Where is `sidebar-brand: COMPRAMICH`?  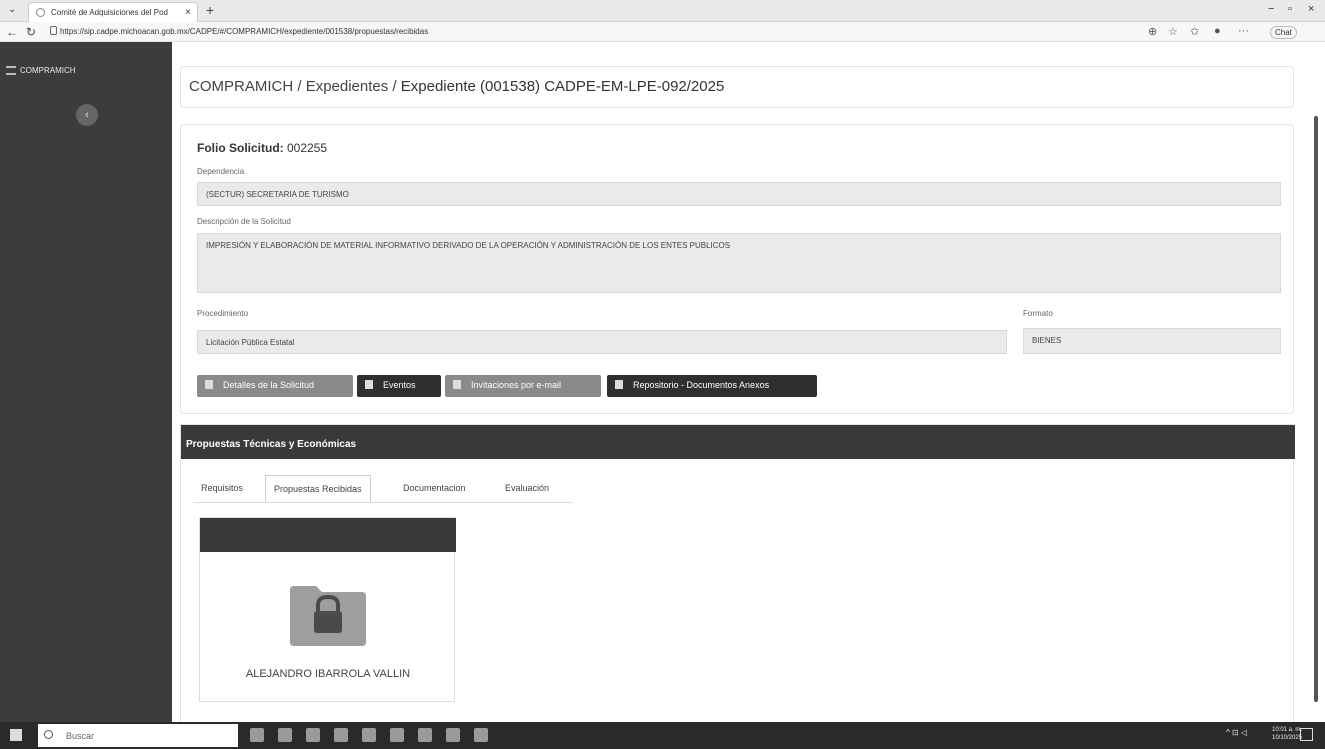 sidebar-brand: COMPRAMICH is located at coordinates (48, 70).